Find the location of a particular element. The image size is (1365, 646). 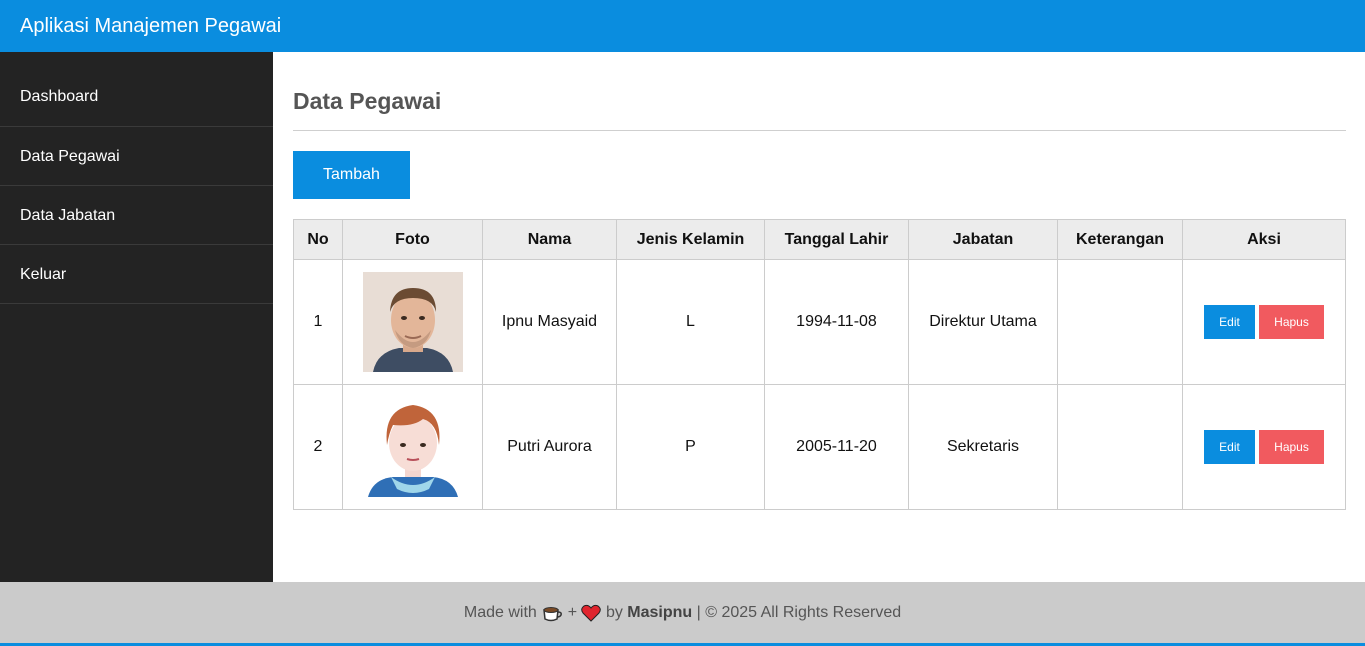

cell-no: 2 is located at coordinates (318, 447).